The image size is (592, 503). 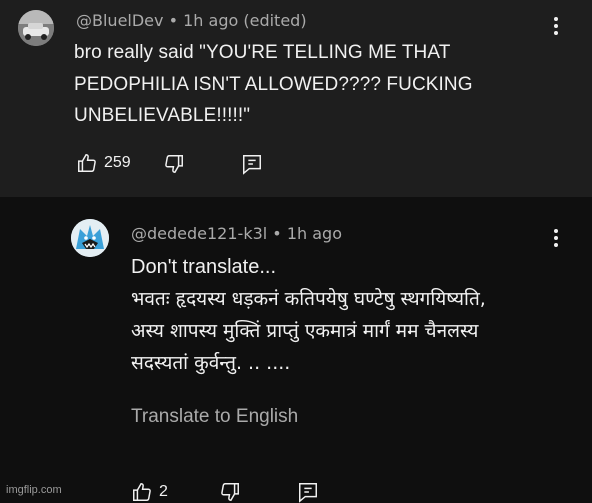 What do you see at coordinates (199, 233) in the screenshot?
I see `author-handle: @dedede121-k3l` at bounding box center [199, 233].